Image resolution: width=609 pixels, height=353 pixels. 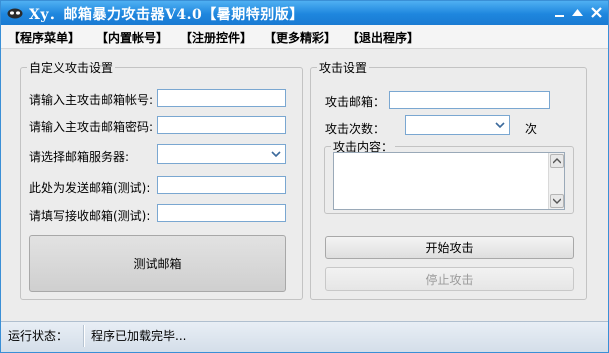 What do you see at coordinates (44, 37) in the screenshot?
I see `menu-program: 【程序菜单】` at bounding box center [44, 37].